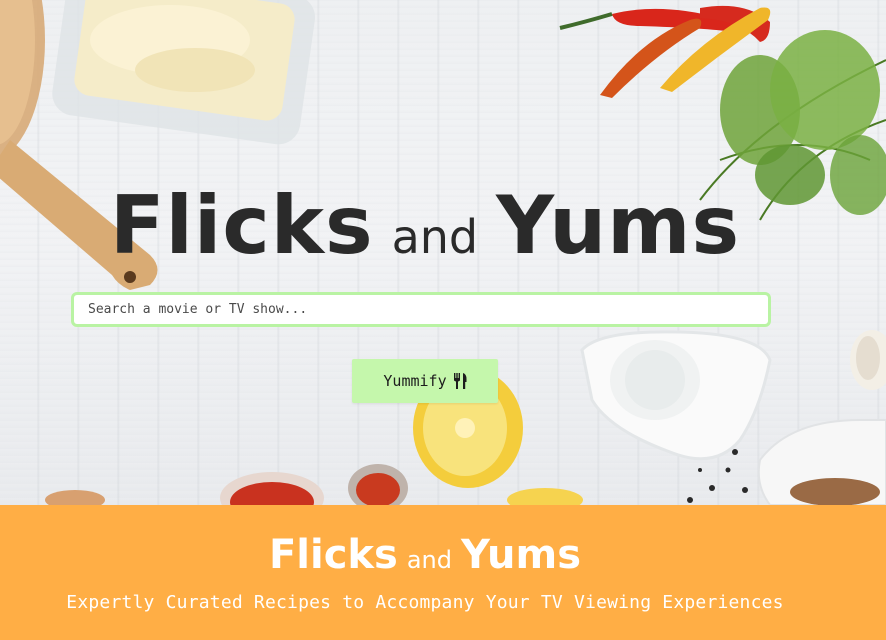 This screenshot has height=640, width=886. What do you see at coordinates (421, 309) in the screenshot?
I see `search-input` at bounding box center [421, 309].